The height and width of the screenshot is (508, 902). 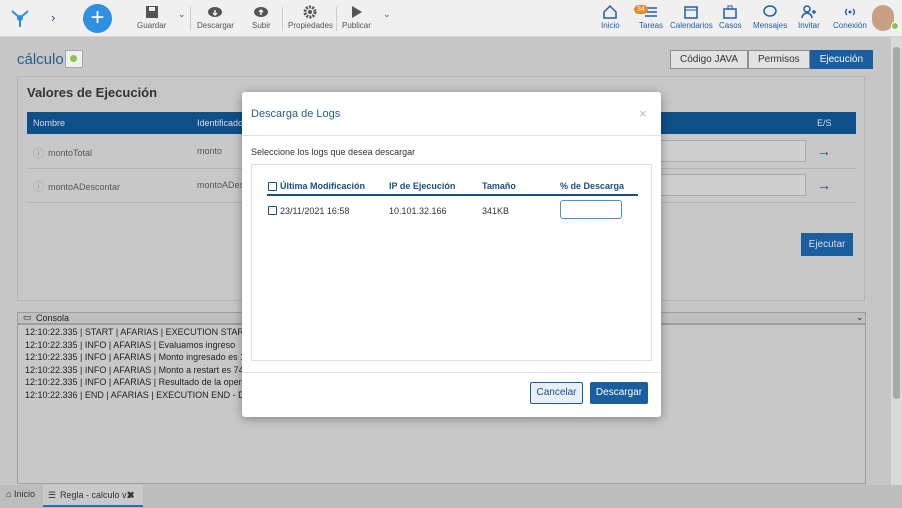 What do you see at coordinates (496, 211) in the screenshot?
I see `log-size: 341KB` at bounding box center [496, 211].